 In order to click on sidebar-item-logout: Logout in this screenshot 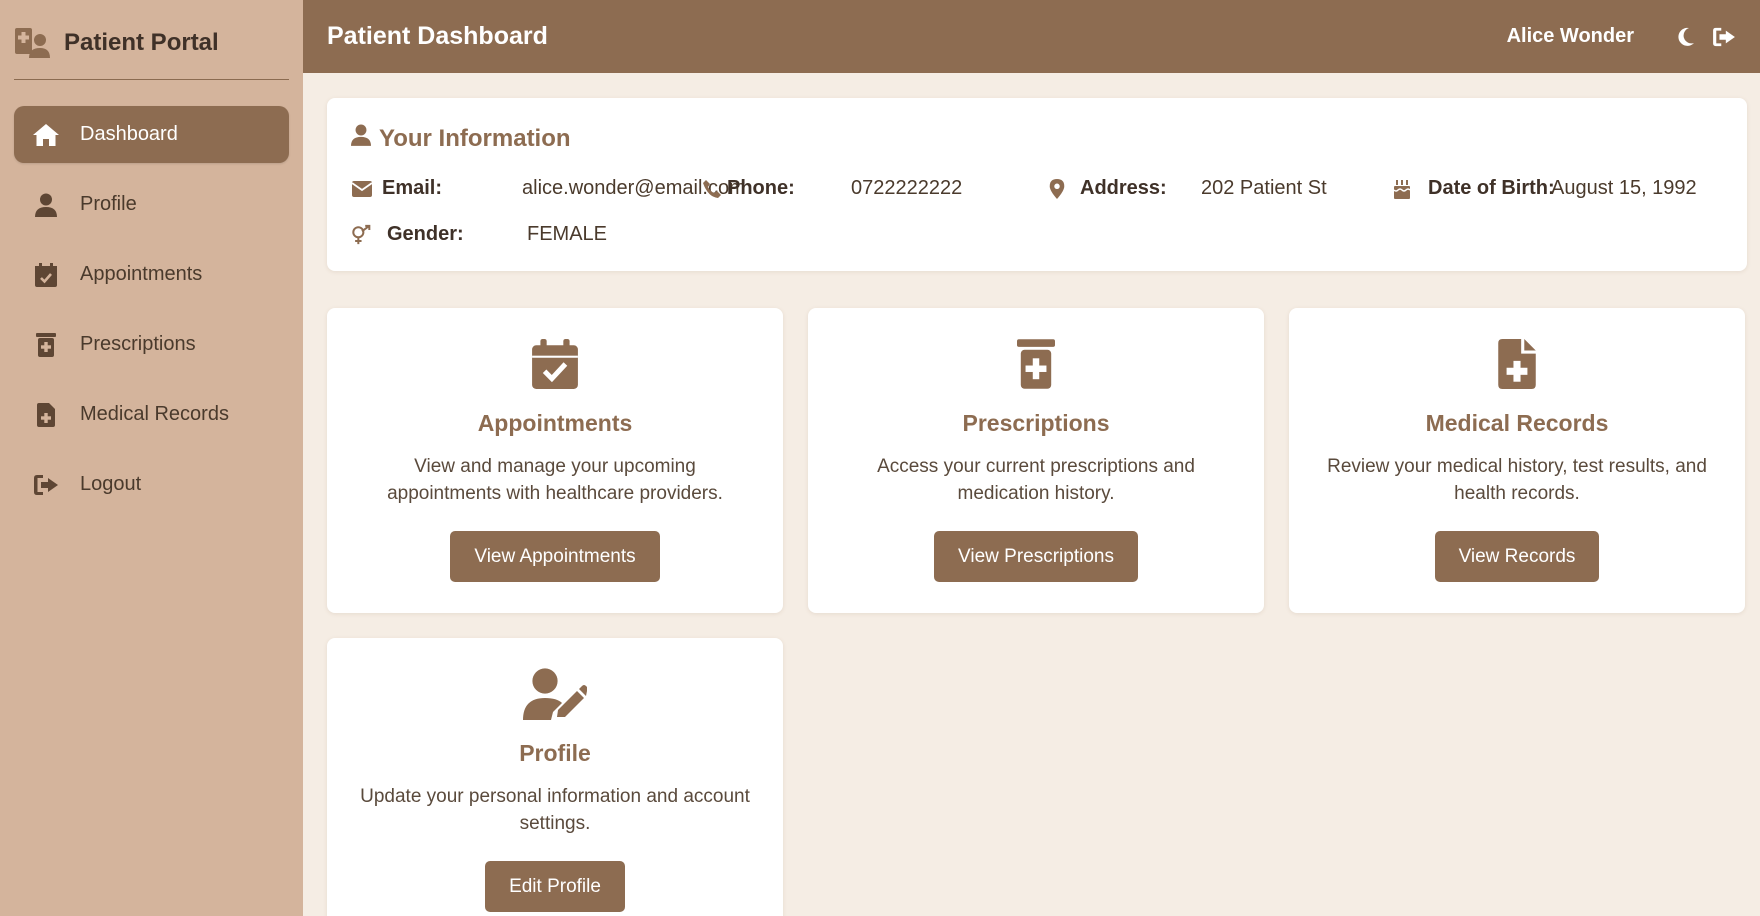, I will do `click(151, 484)`.